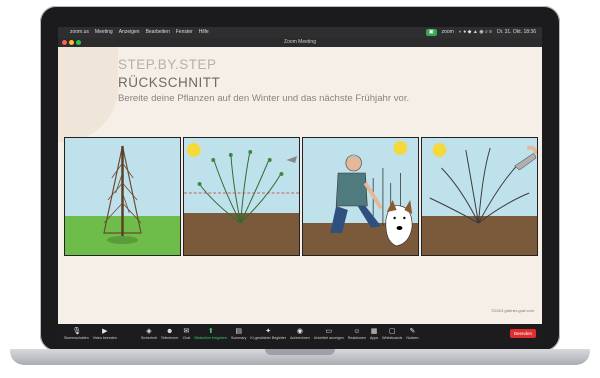  I want to click on summary-button: ▤ Summary, so click(238, 333).